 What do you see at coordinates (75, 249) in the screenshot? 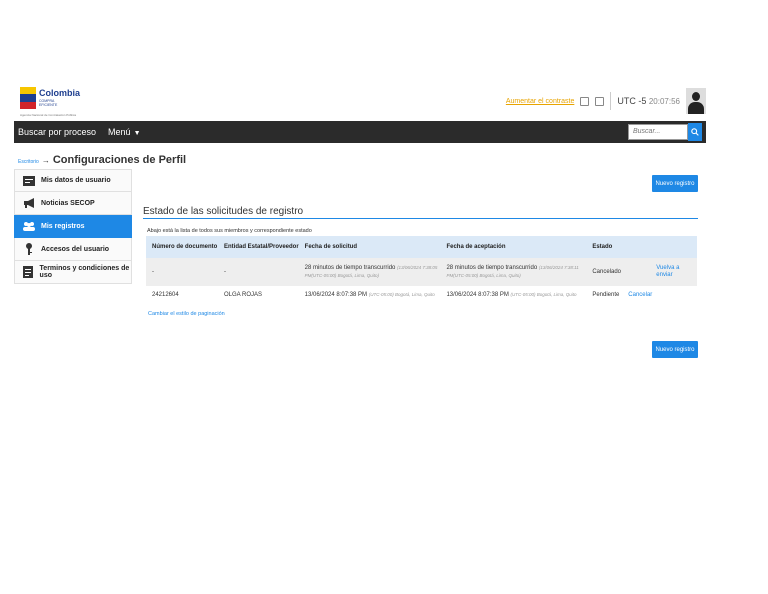
I see `sidebar-item-label: Accesos del usuario` at bounding box center [75, 249].